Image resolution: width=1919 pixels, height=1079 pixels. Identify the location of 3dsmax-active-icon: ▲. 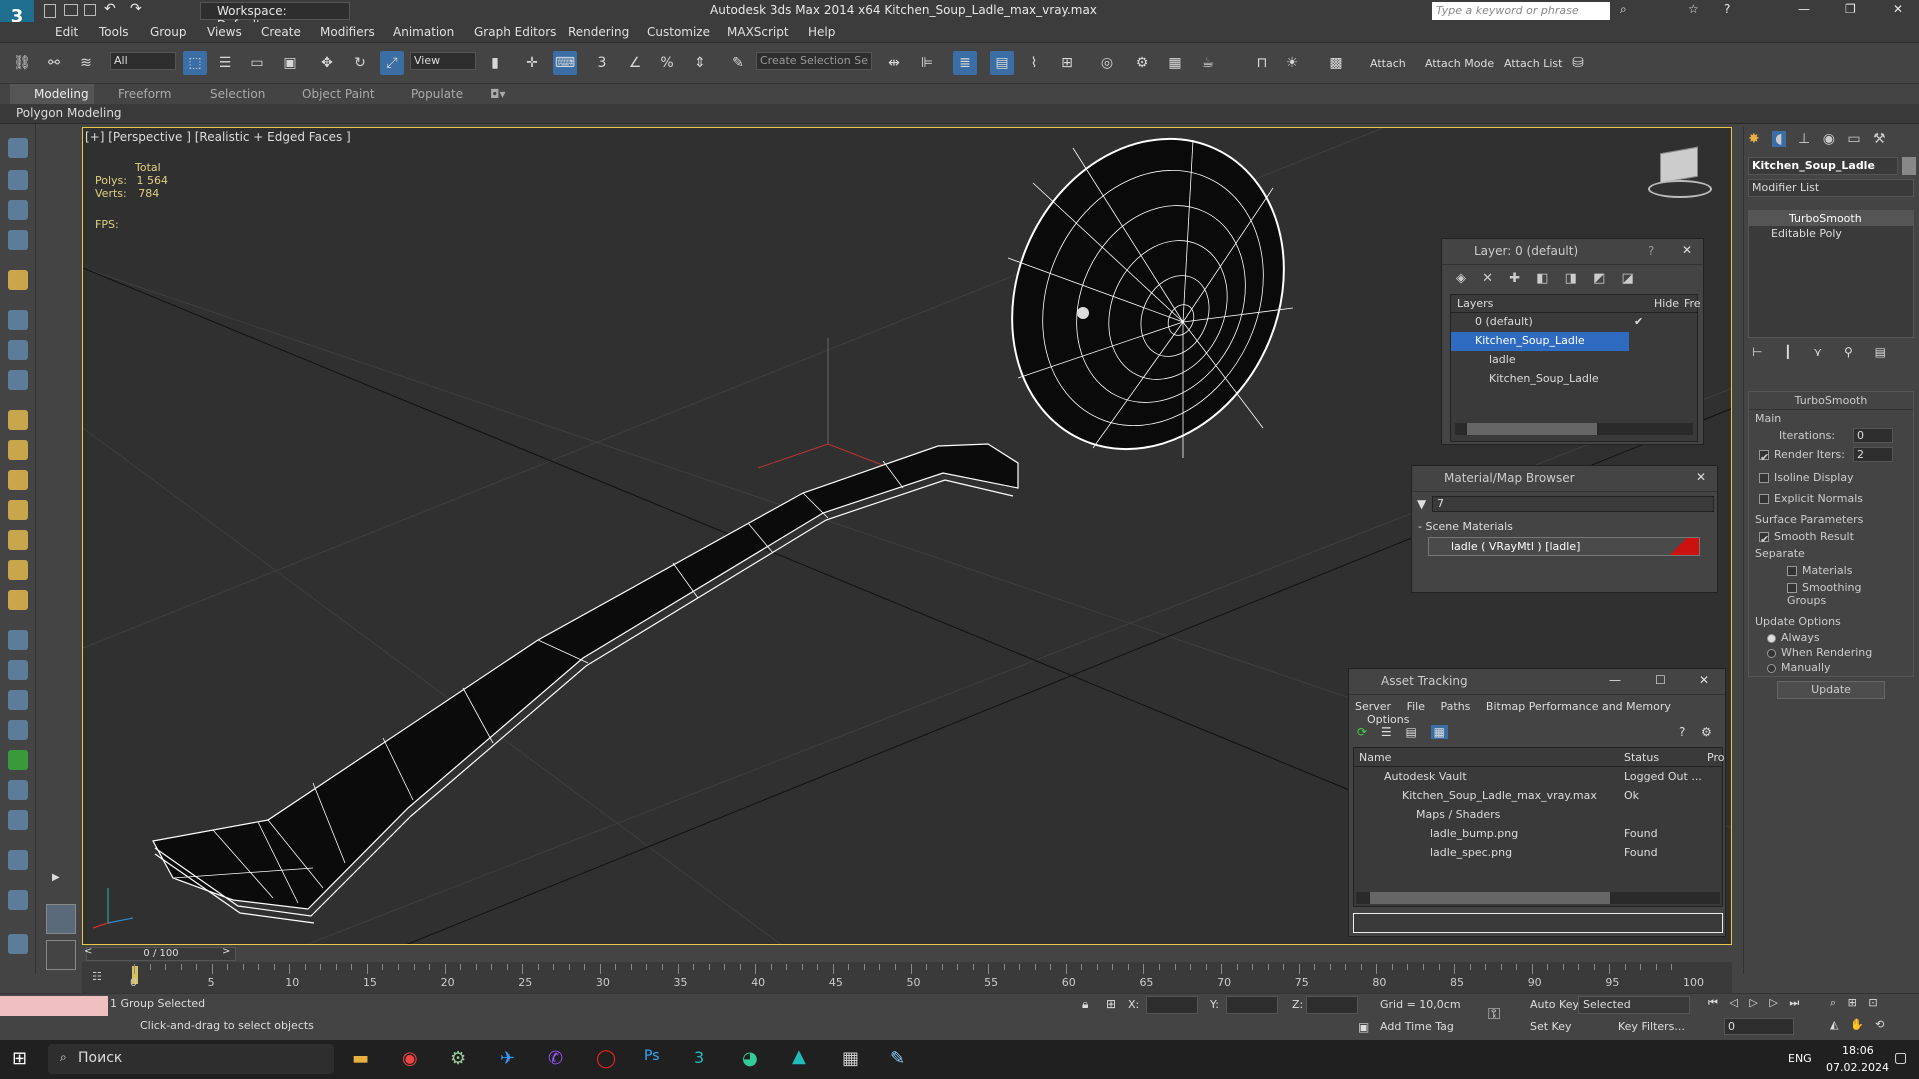
(799, 1056).